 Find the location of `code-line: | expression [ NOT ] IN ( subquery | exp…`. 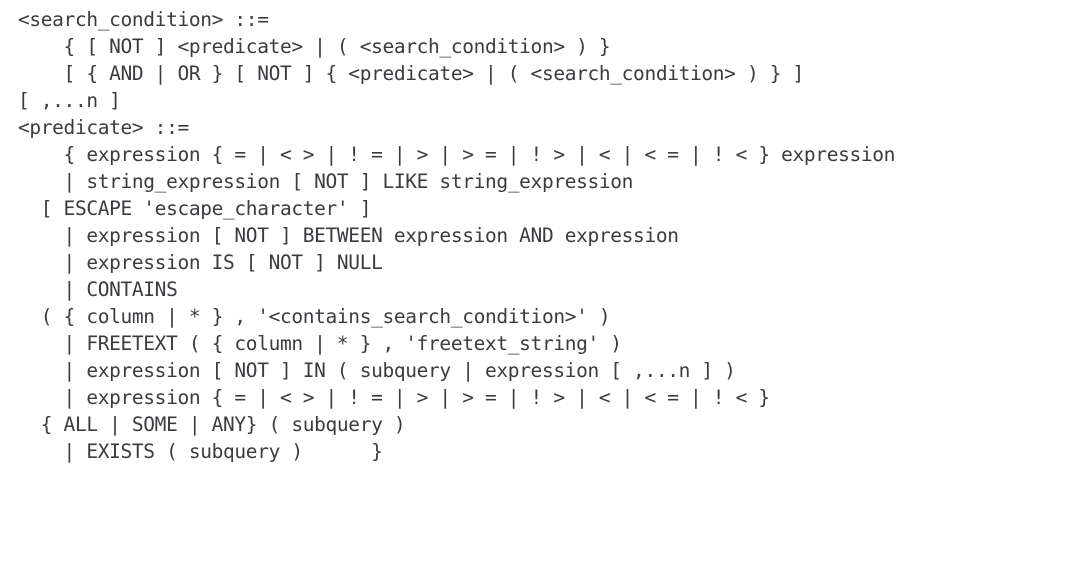

code-line: | expression [ NOT ] IN ( subquery | exp… is located at coordinates (377, 370).